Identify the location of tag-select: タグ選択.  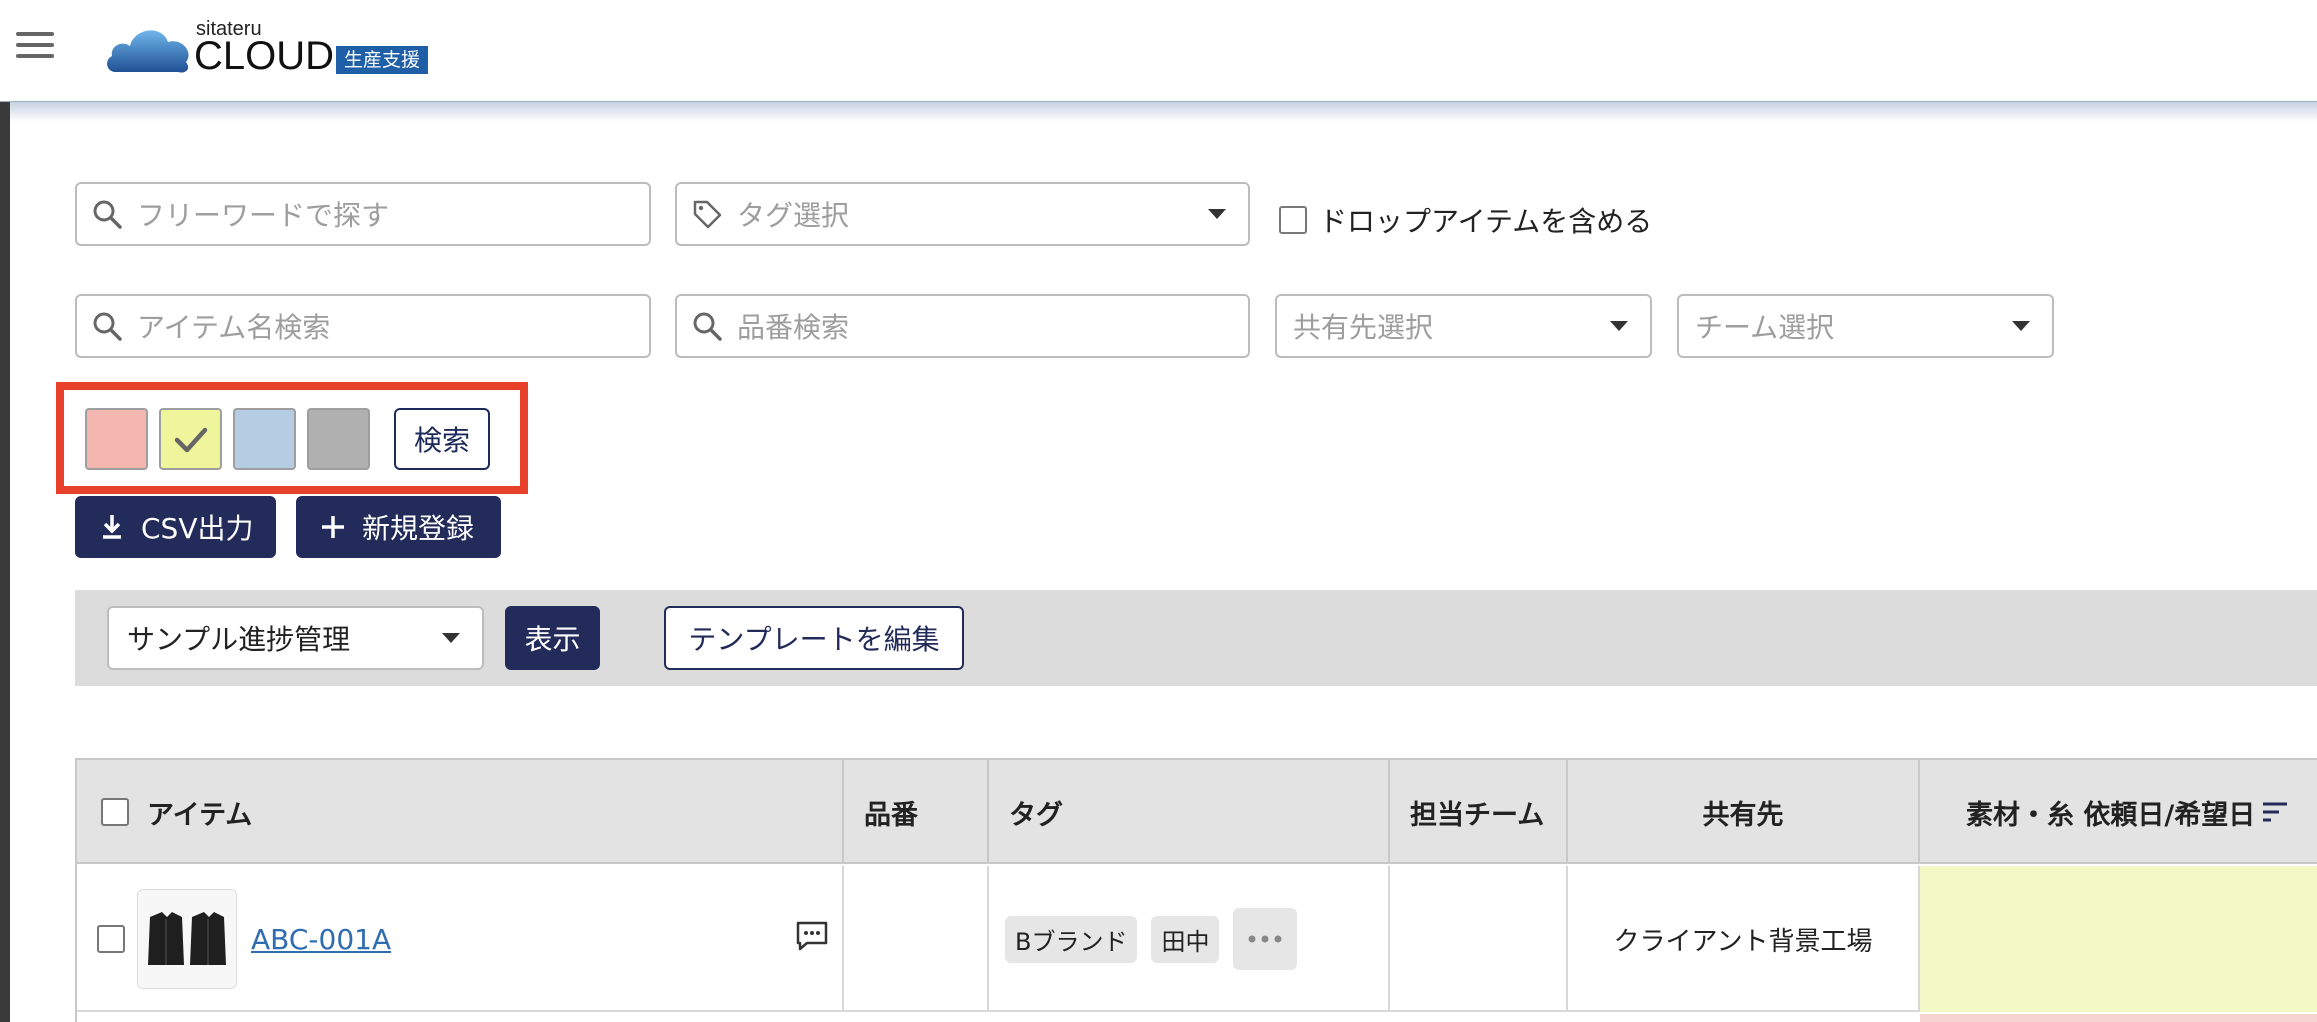
(962, 214).